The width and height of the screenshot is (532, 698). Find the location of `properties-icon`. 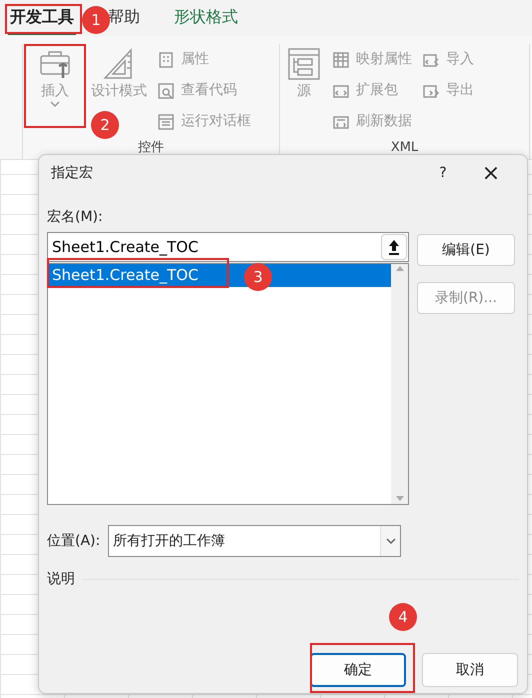

properties-icon is located at coordinates (166, 59).